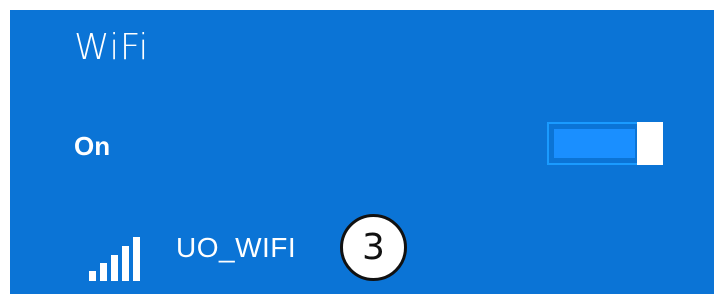  I want to click on toggle-knob, so click(650, 143).